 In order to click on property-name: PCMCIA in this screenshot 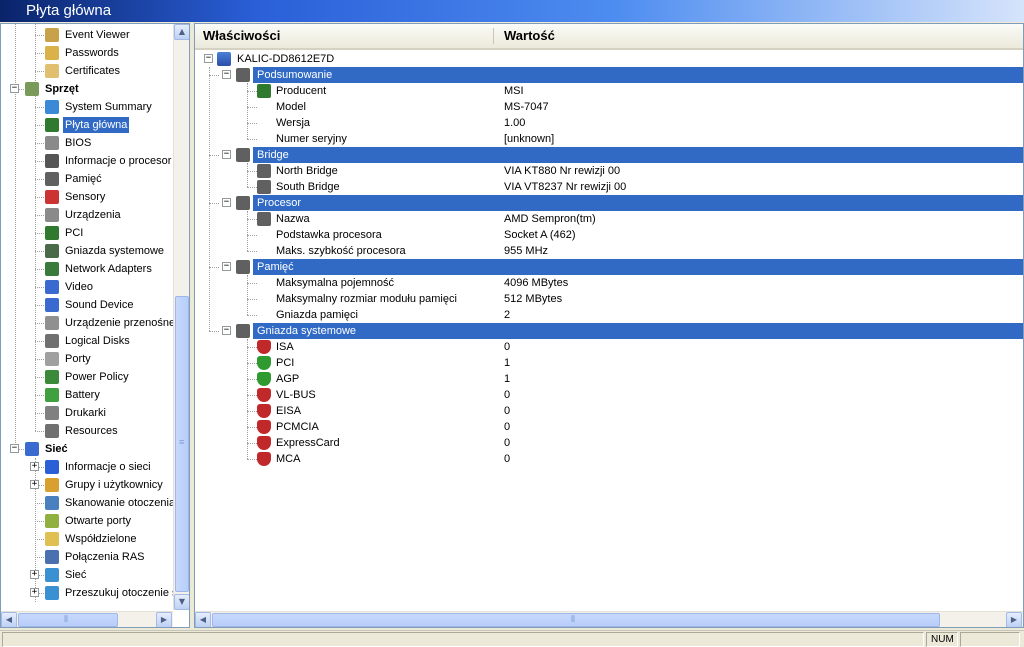, I will do `click(297, 427)`.